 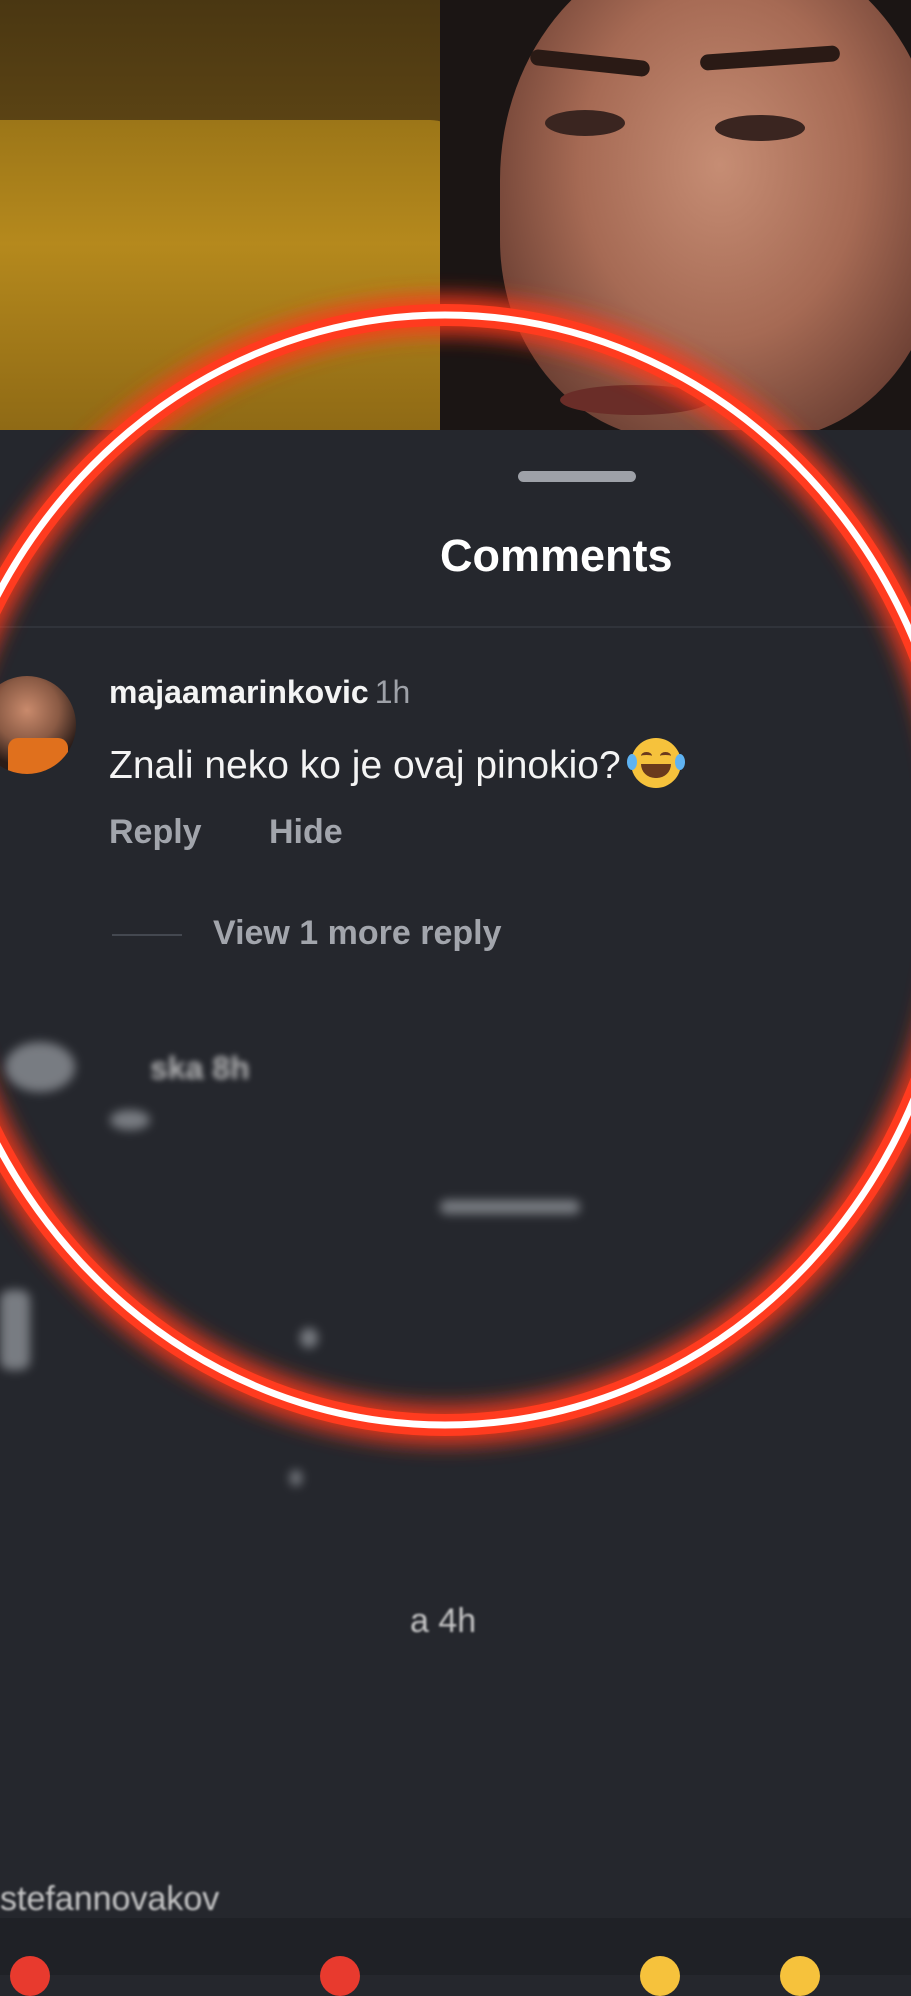 What do you see at coordinates (365, 765) in the screenshot?
I see `comment-text: Znali neko ko je ovaj pinokio?` at bounding box center [365, 765].